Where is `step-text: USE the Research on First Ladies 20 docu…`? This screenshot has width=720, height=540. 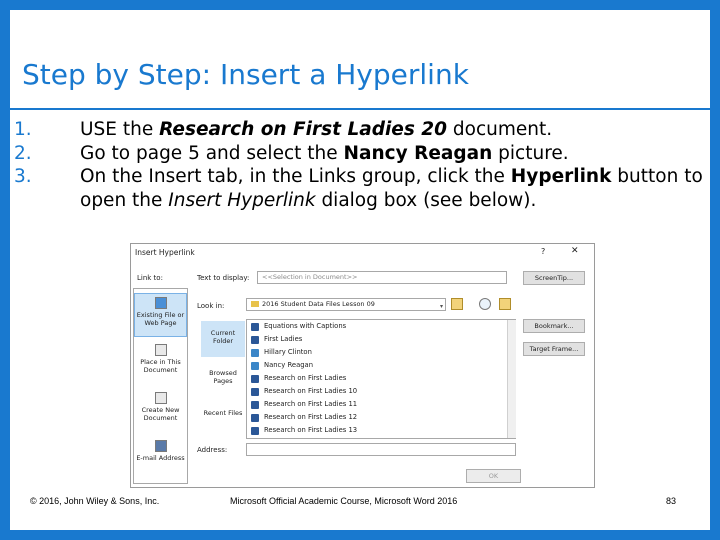
step-text: USE the Research on First Ladies 20 docu… is located at coordinates (316, 129).